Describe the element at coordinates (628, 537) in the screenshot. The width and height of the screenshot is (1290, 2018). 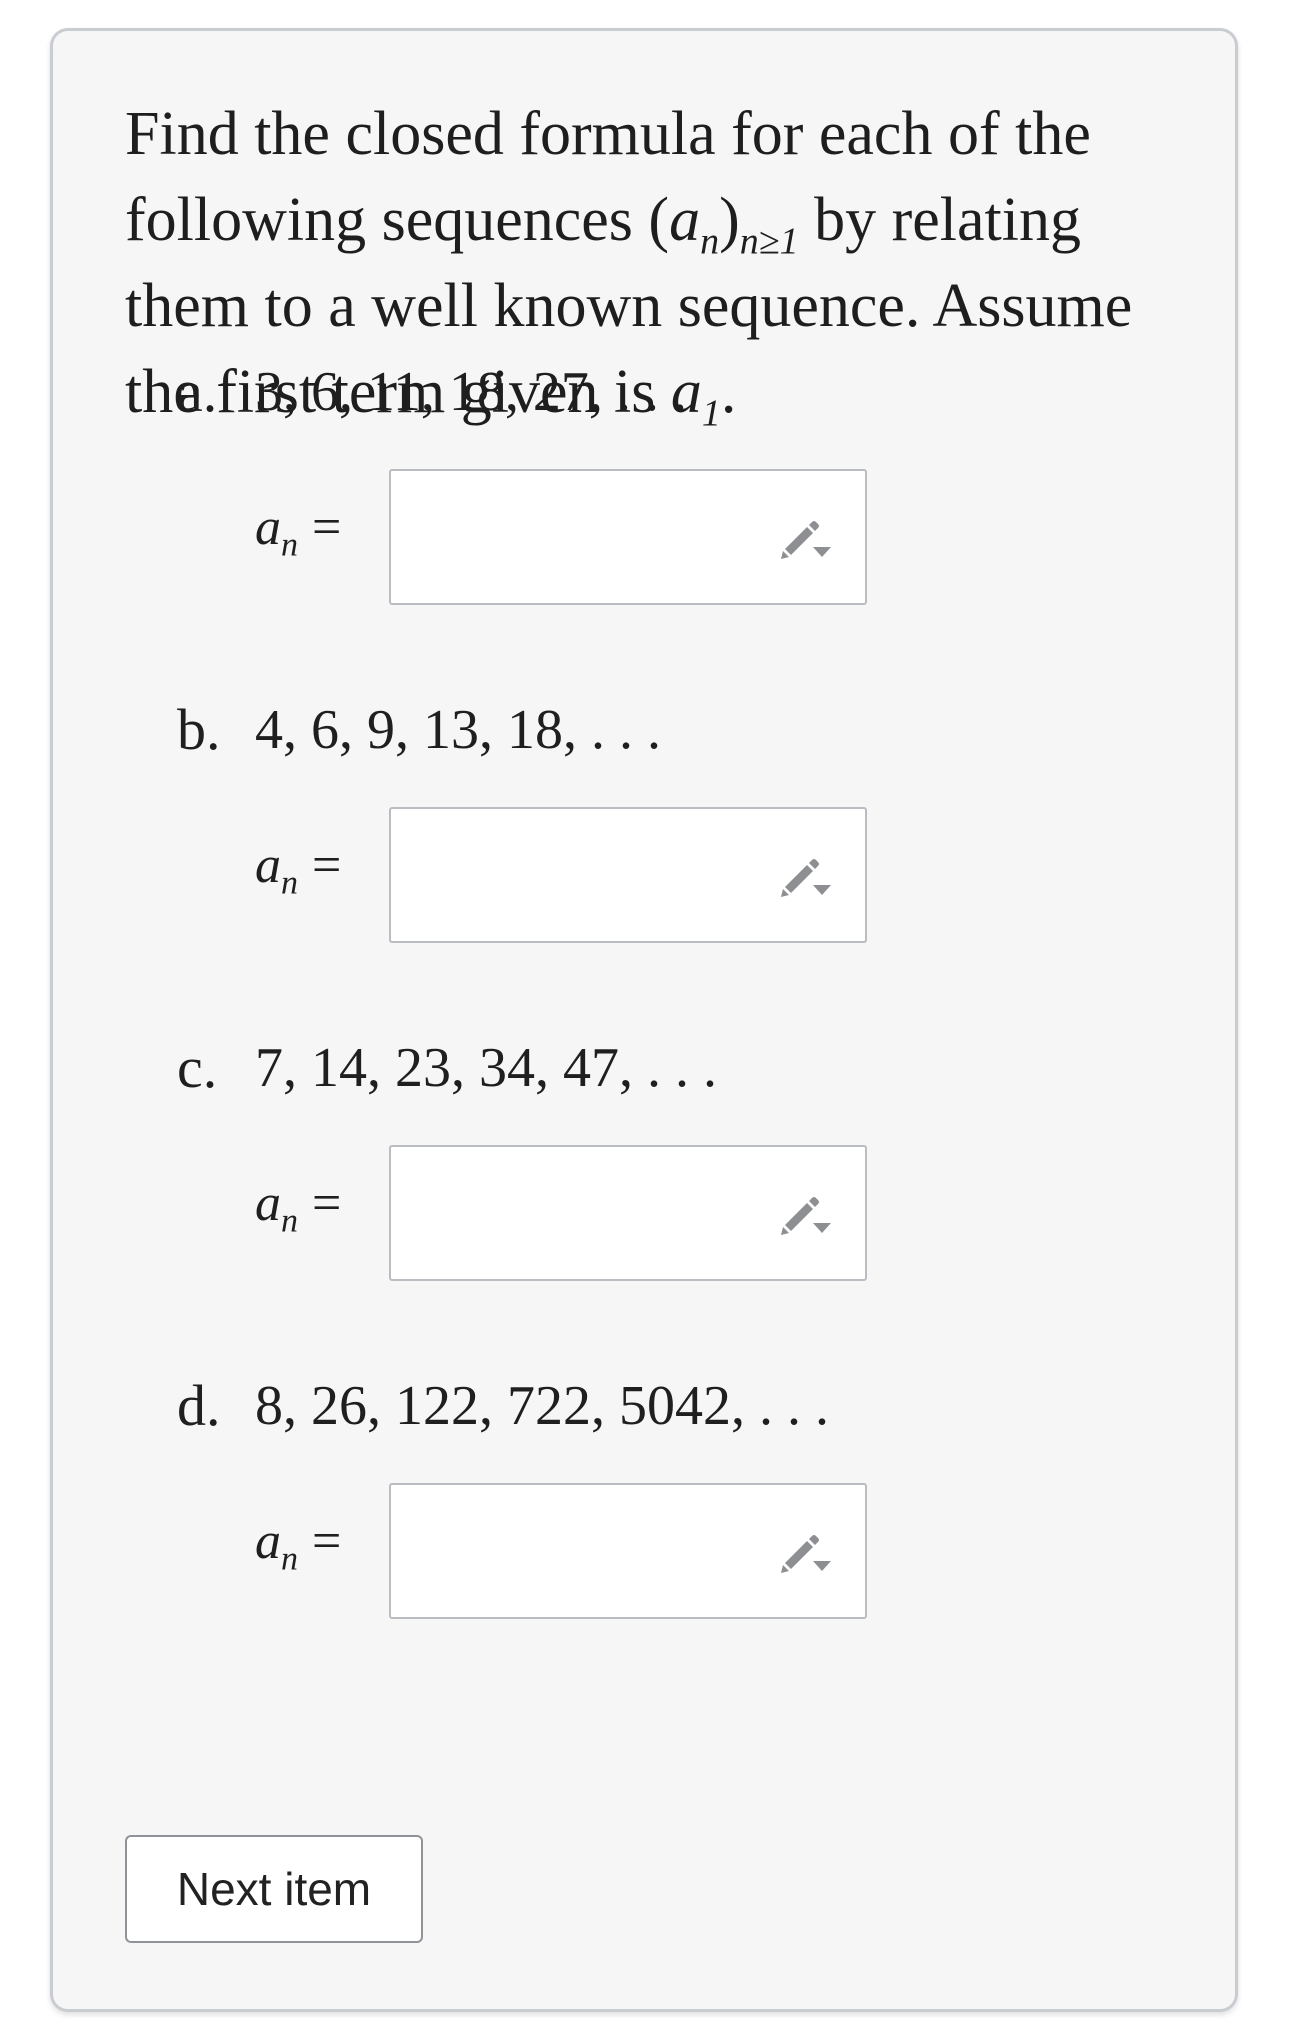
I see `answer-input-a` at that location.